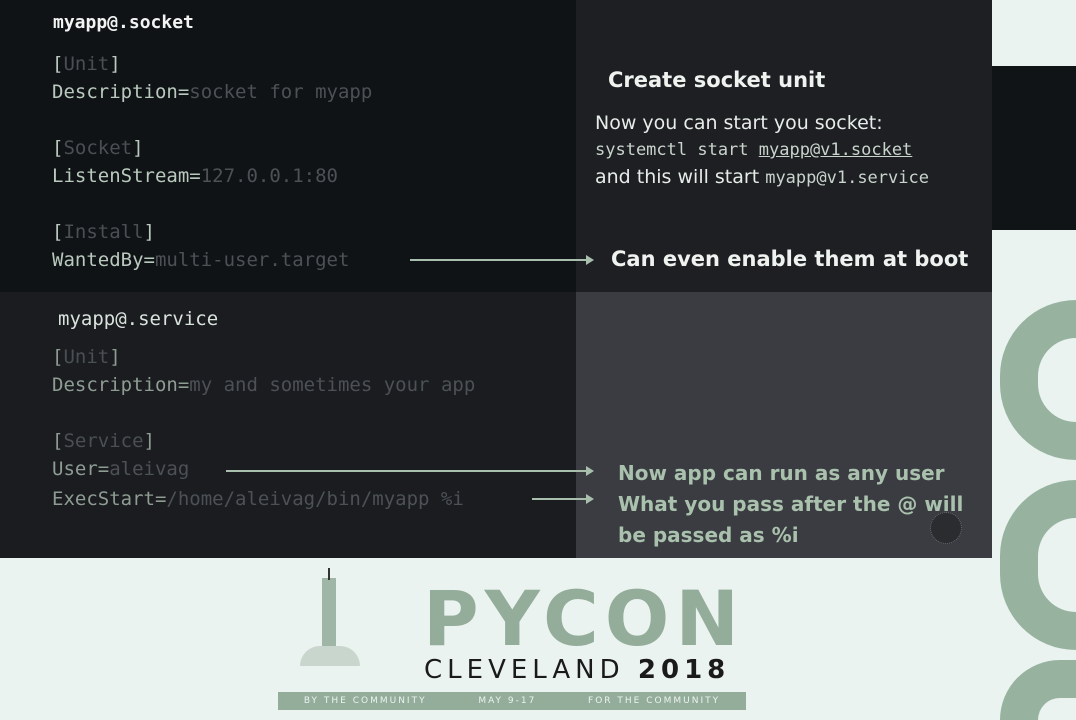 The image size is (1076, 720). What do you see at coordinates (103, 441) in the screenshot?
I see `code-line-section: [Service]` at bounding box center [103, 441].